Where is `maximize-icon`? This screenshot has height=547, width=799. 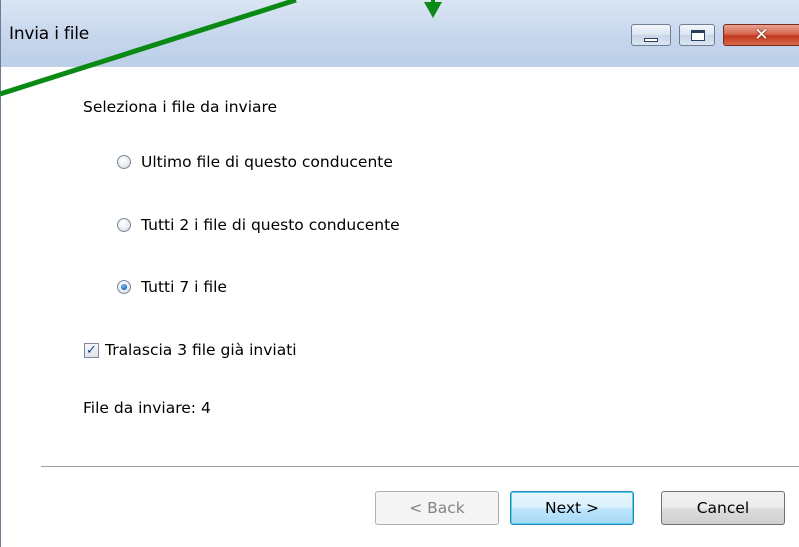 maximize-icon is located at coordinates (698, 35).